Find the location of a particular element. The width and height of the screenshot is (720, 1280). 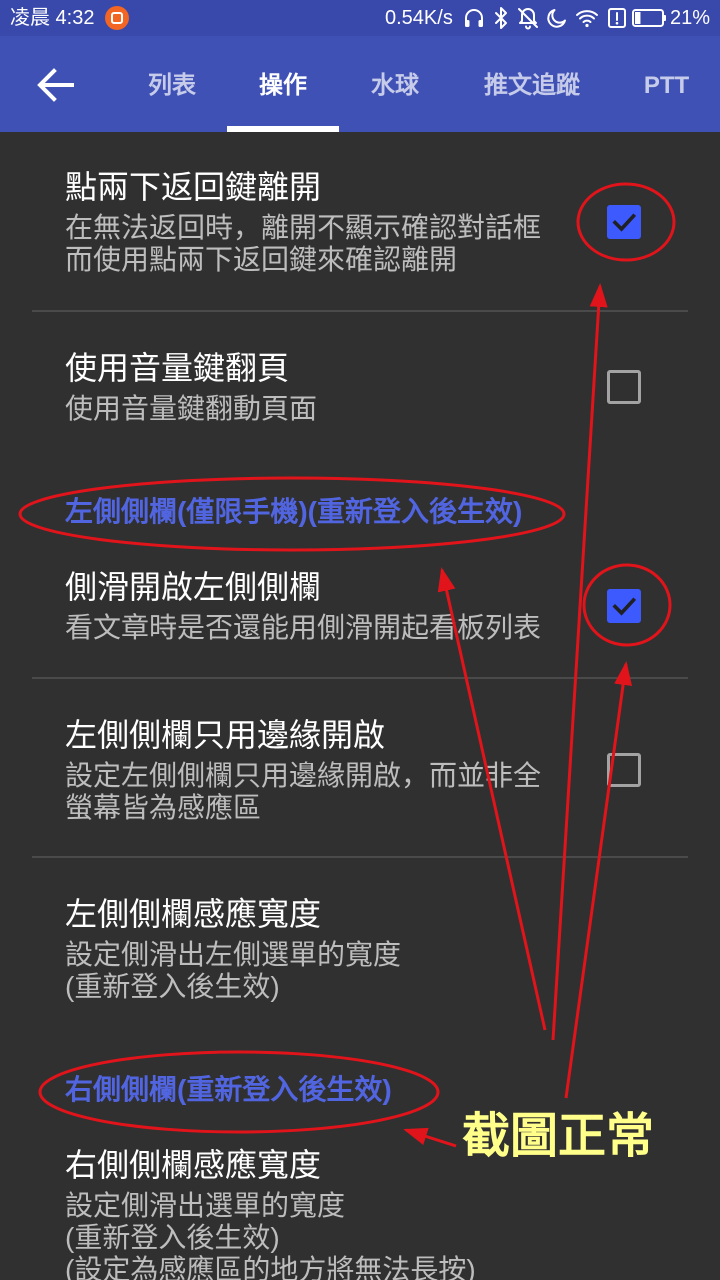

pref-summary-line: 設定側滑出左側選單的寬度 is located at coordinates (233, 954).